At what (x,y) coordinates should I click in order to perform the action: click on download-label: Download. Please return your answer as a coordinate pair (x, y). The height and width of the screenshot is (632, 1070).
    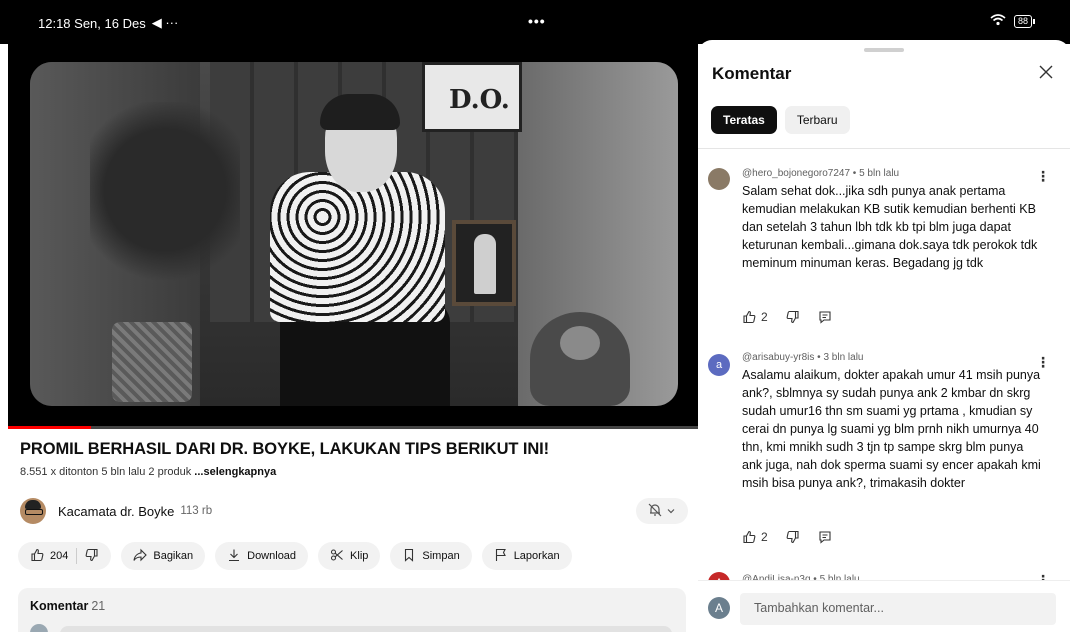
    Looking at the image, I should click on (272, 556).